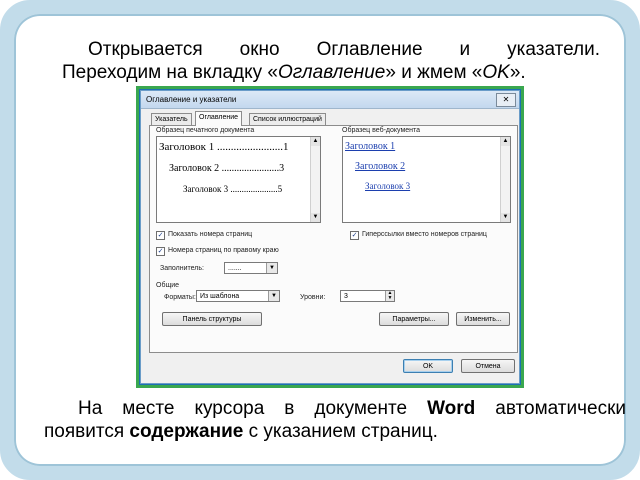  Describe the element at coordinates (227, 168) in the screenshot. I see `print-heading-2: Заголовок 2 .......................3` at that location.